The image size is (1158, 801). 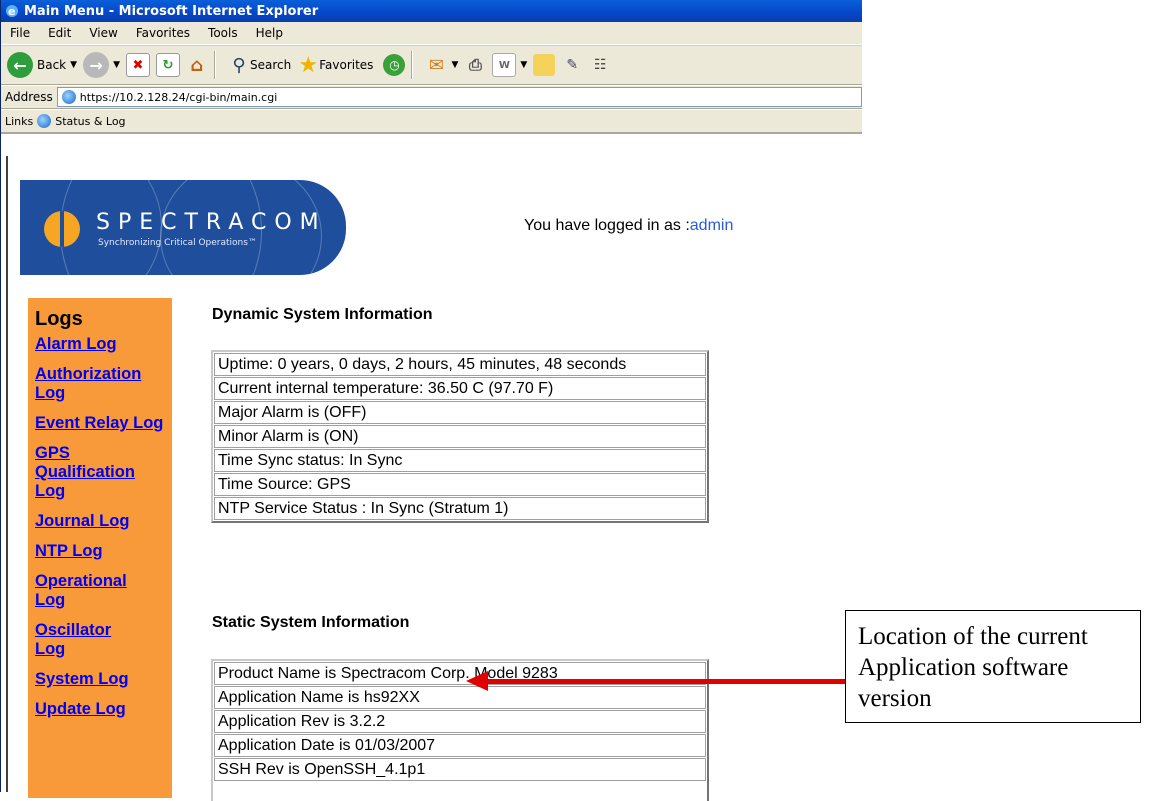 I want to click on table-row: SSH Rev is OpenSSH_4.1p1, so click(x=460, y=769).